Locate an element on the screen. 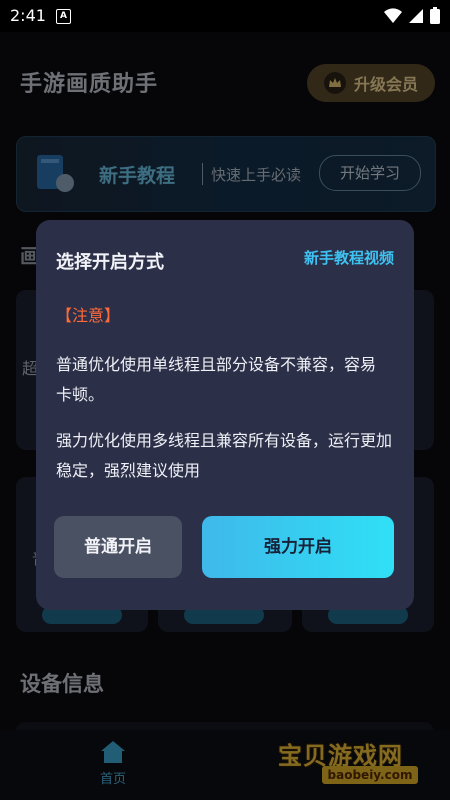  notification-icon: A is located at coordinates (63, 16).